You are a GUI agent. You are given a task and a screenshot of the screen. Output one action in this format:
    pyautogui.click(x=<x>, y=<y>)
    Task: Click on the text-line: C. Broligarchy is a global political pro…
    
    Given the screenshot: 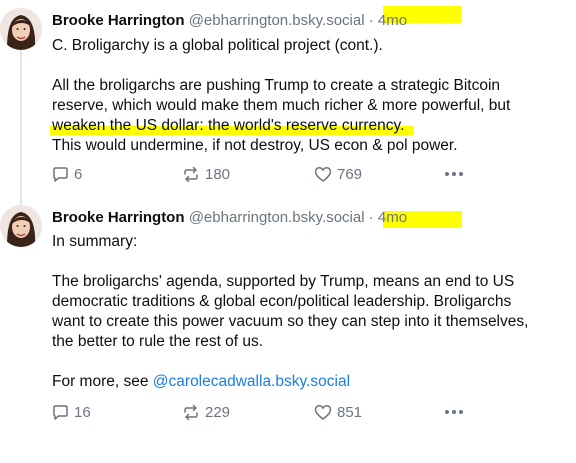 What is the action you would take?
    pyautogui.click(x=217, y=45)
    